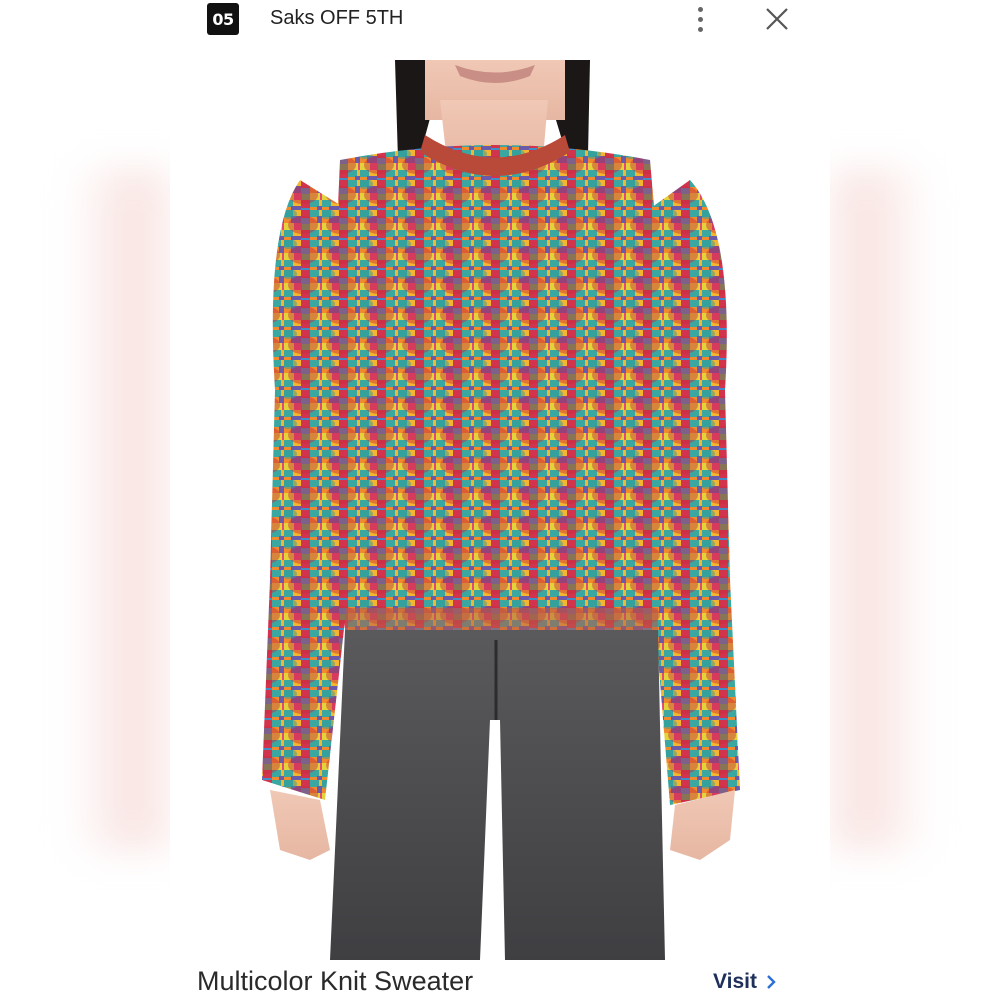  I want to click on visit-label: Visit, so click(735, 981).